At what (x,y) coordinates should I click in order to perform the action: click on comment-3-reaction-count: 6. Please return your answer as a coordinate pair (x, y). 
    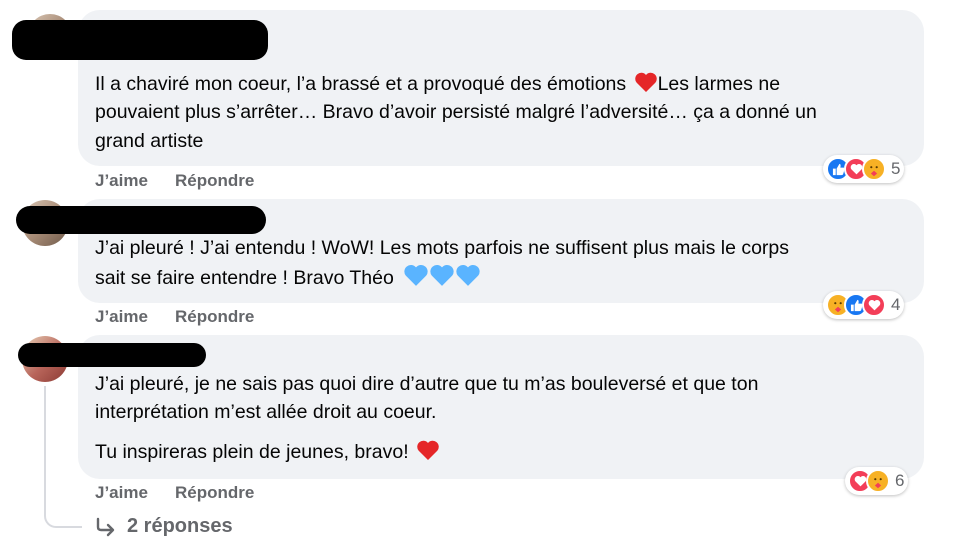
    Looking at the image, I should click on (900, 480).